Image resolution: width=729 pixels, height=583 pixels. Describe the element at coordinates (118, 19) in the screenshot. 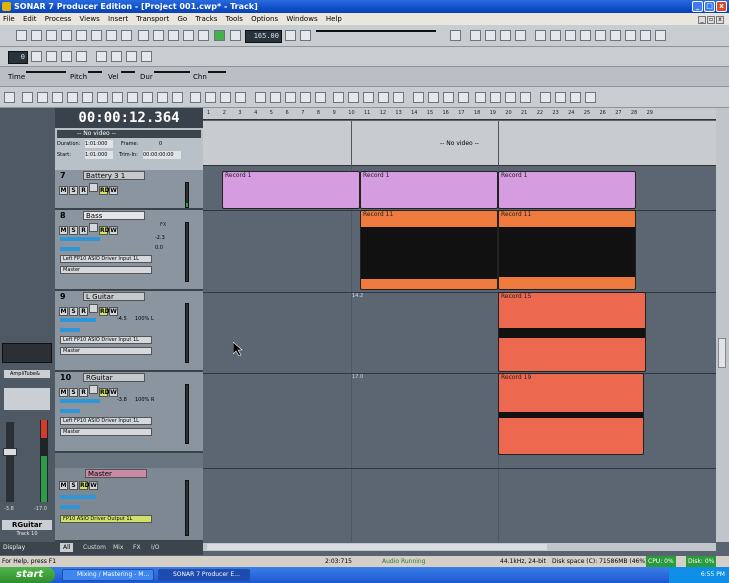

I see `menu-insert: Insert` at that location.